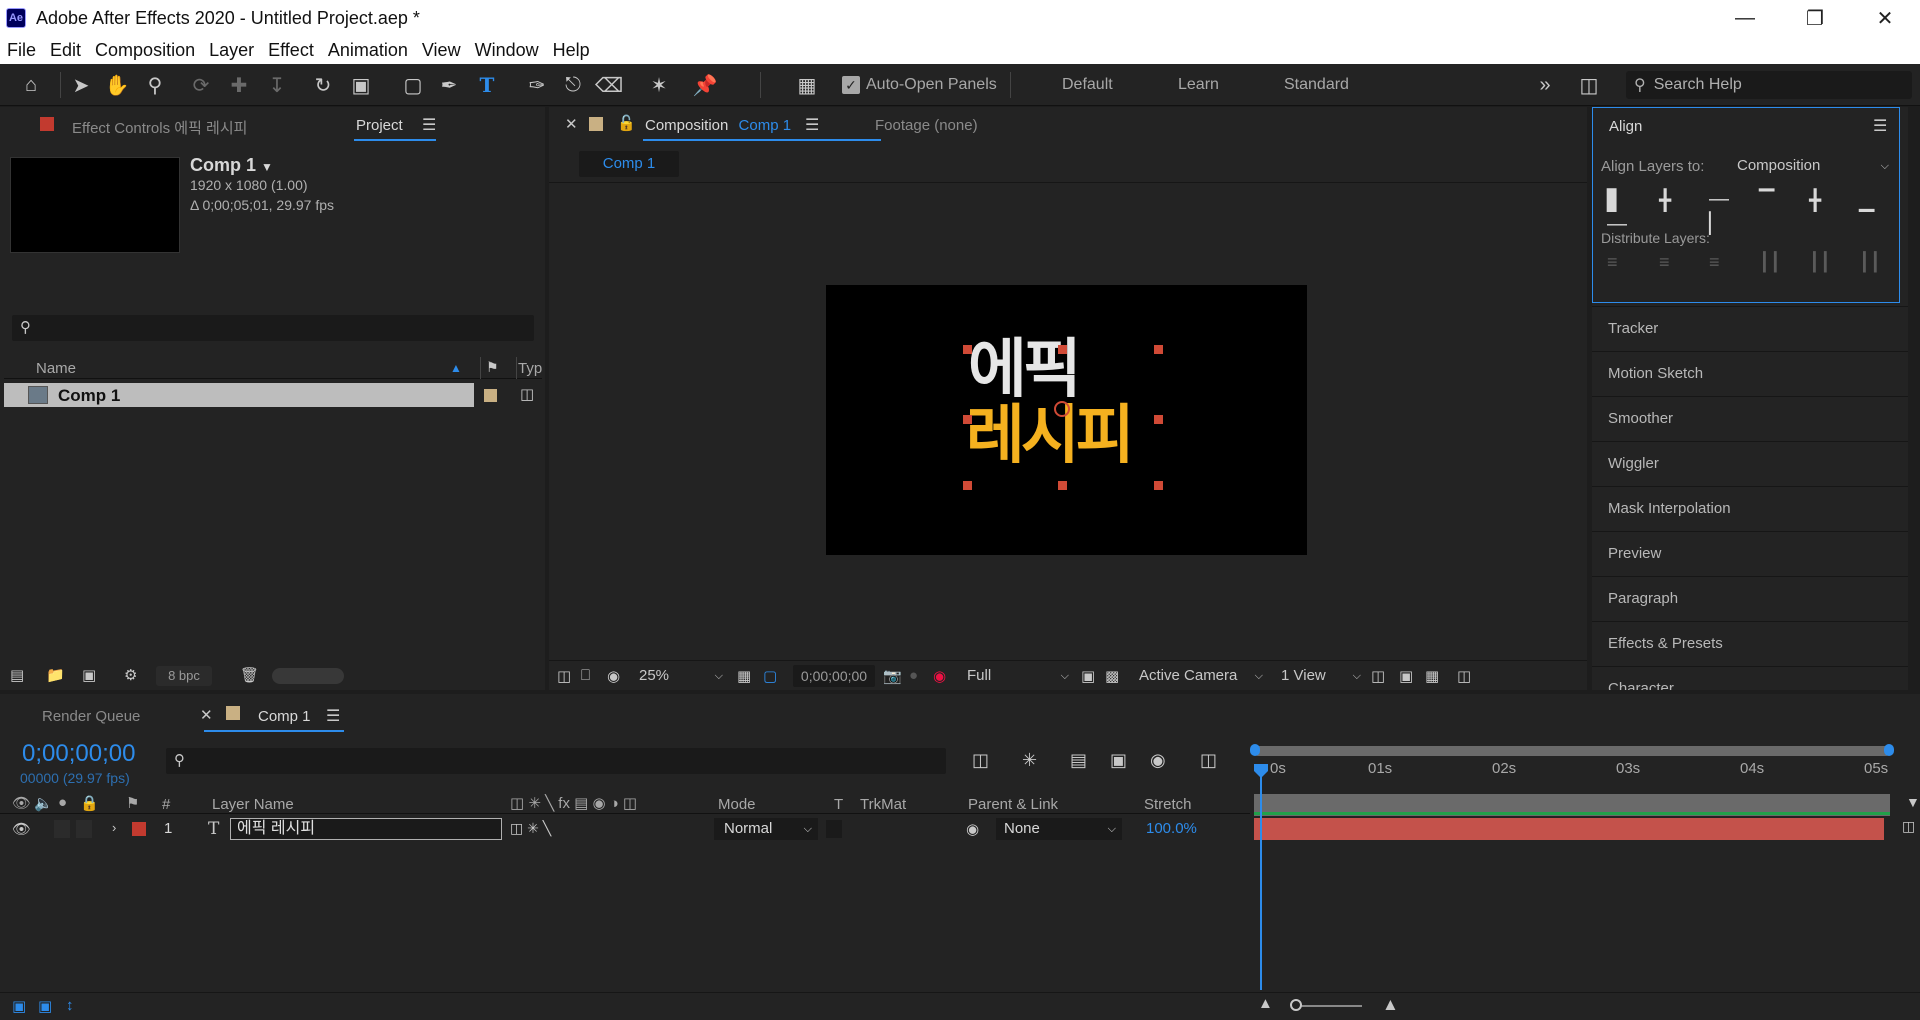 This screenshot has height=1020, width=1920. I want to click on search-help-input: ⚲ Search Help, so click(1769, 85).